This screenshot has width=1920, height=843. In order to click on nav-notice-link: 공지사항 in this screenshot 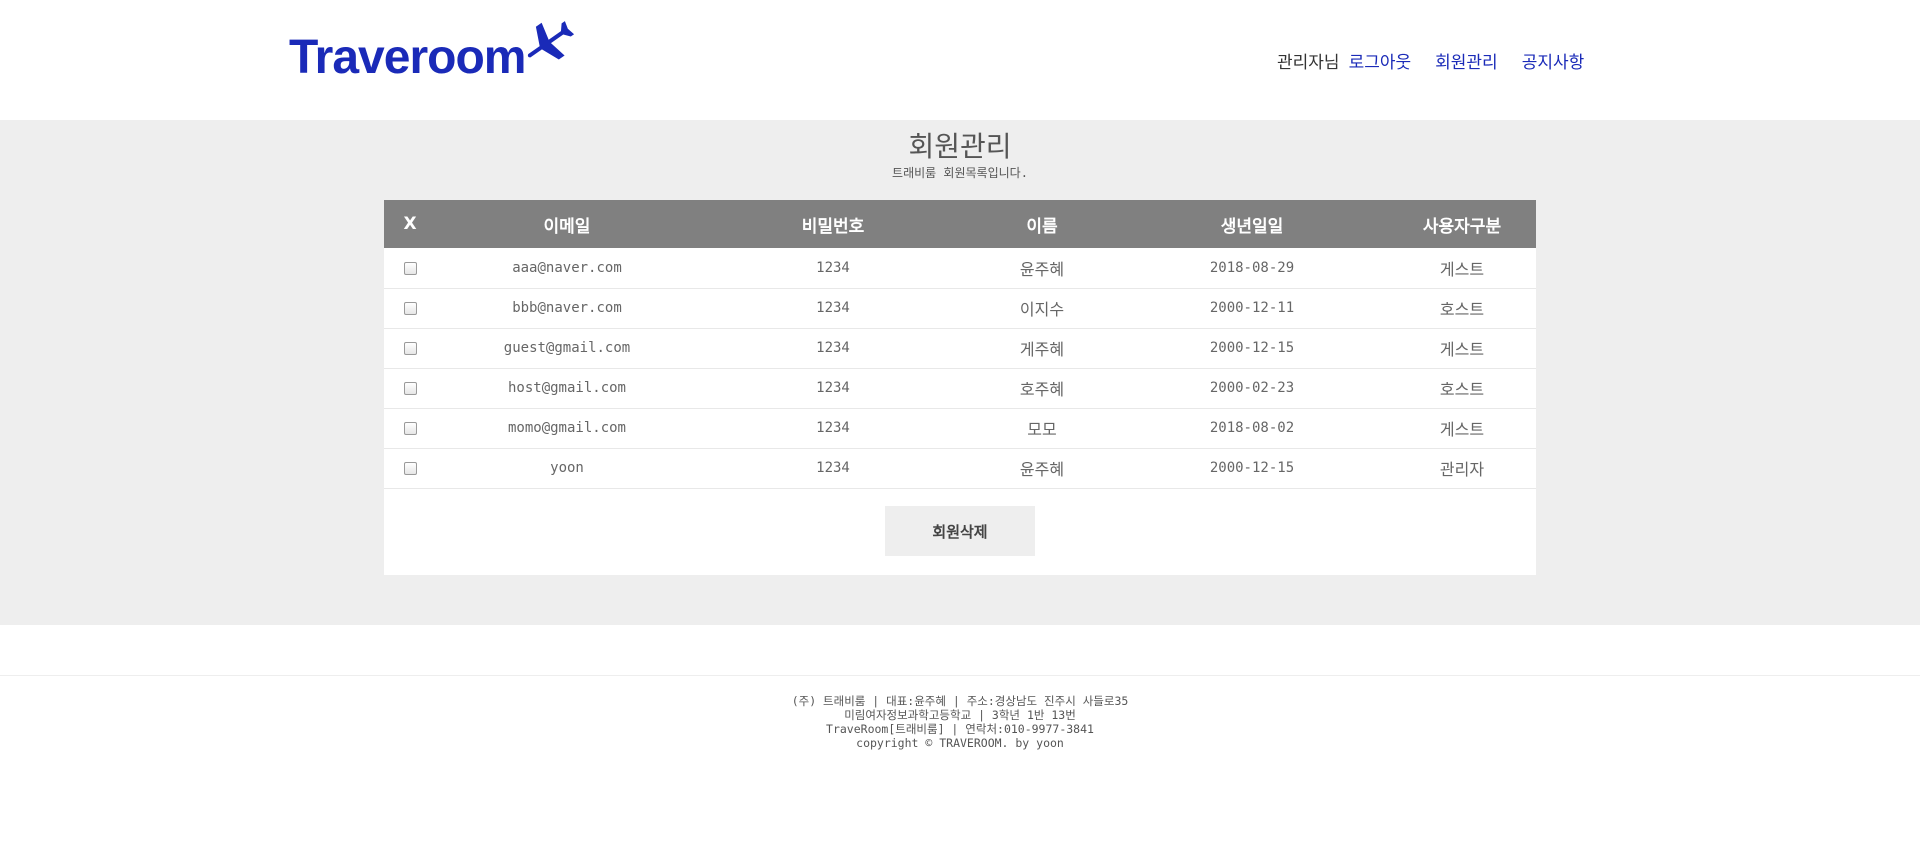, I will do `click(1553, 60)`.